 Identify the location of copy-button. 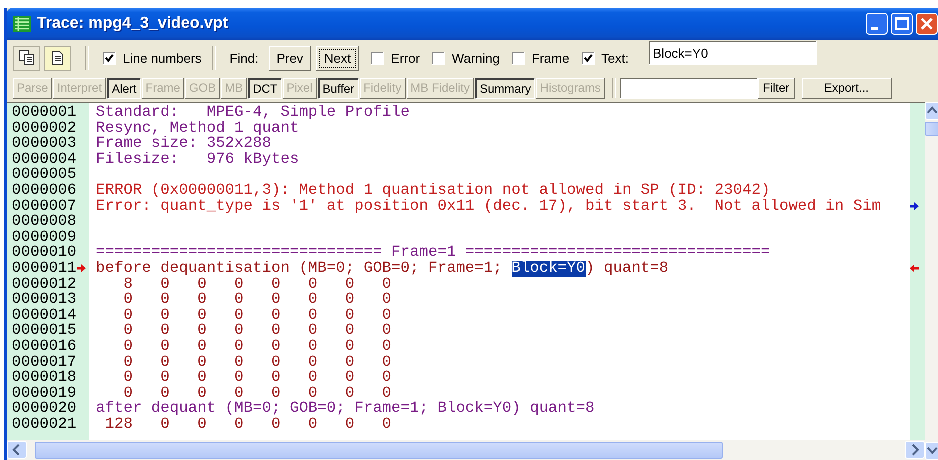
(26, 58).